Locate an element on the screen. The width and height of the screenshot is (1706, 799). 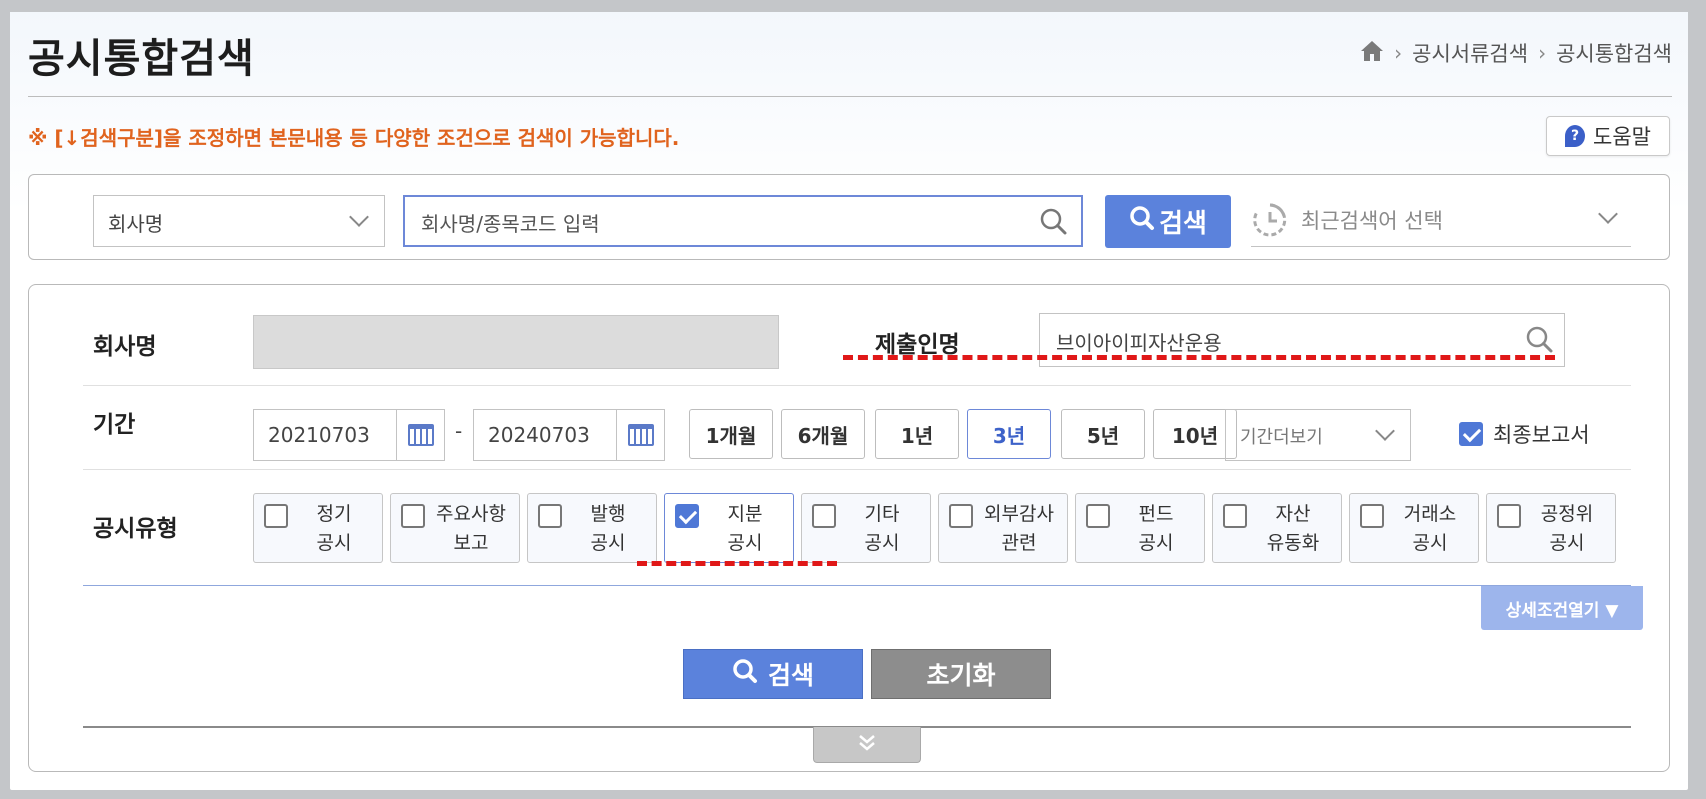
help-label: 도움말 is located at coordinates (1622, 137).